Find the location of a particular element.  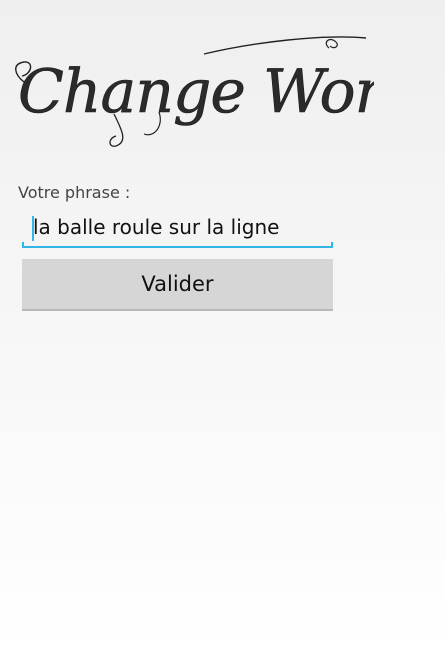

text-cursor is located at coordinates (33, 228).